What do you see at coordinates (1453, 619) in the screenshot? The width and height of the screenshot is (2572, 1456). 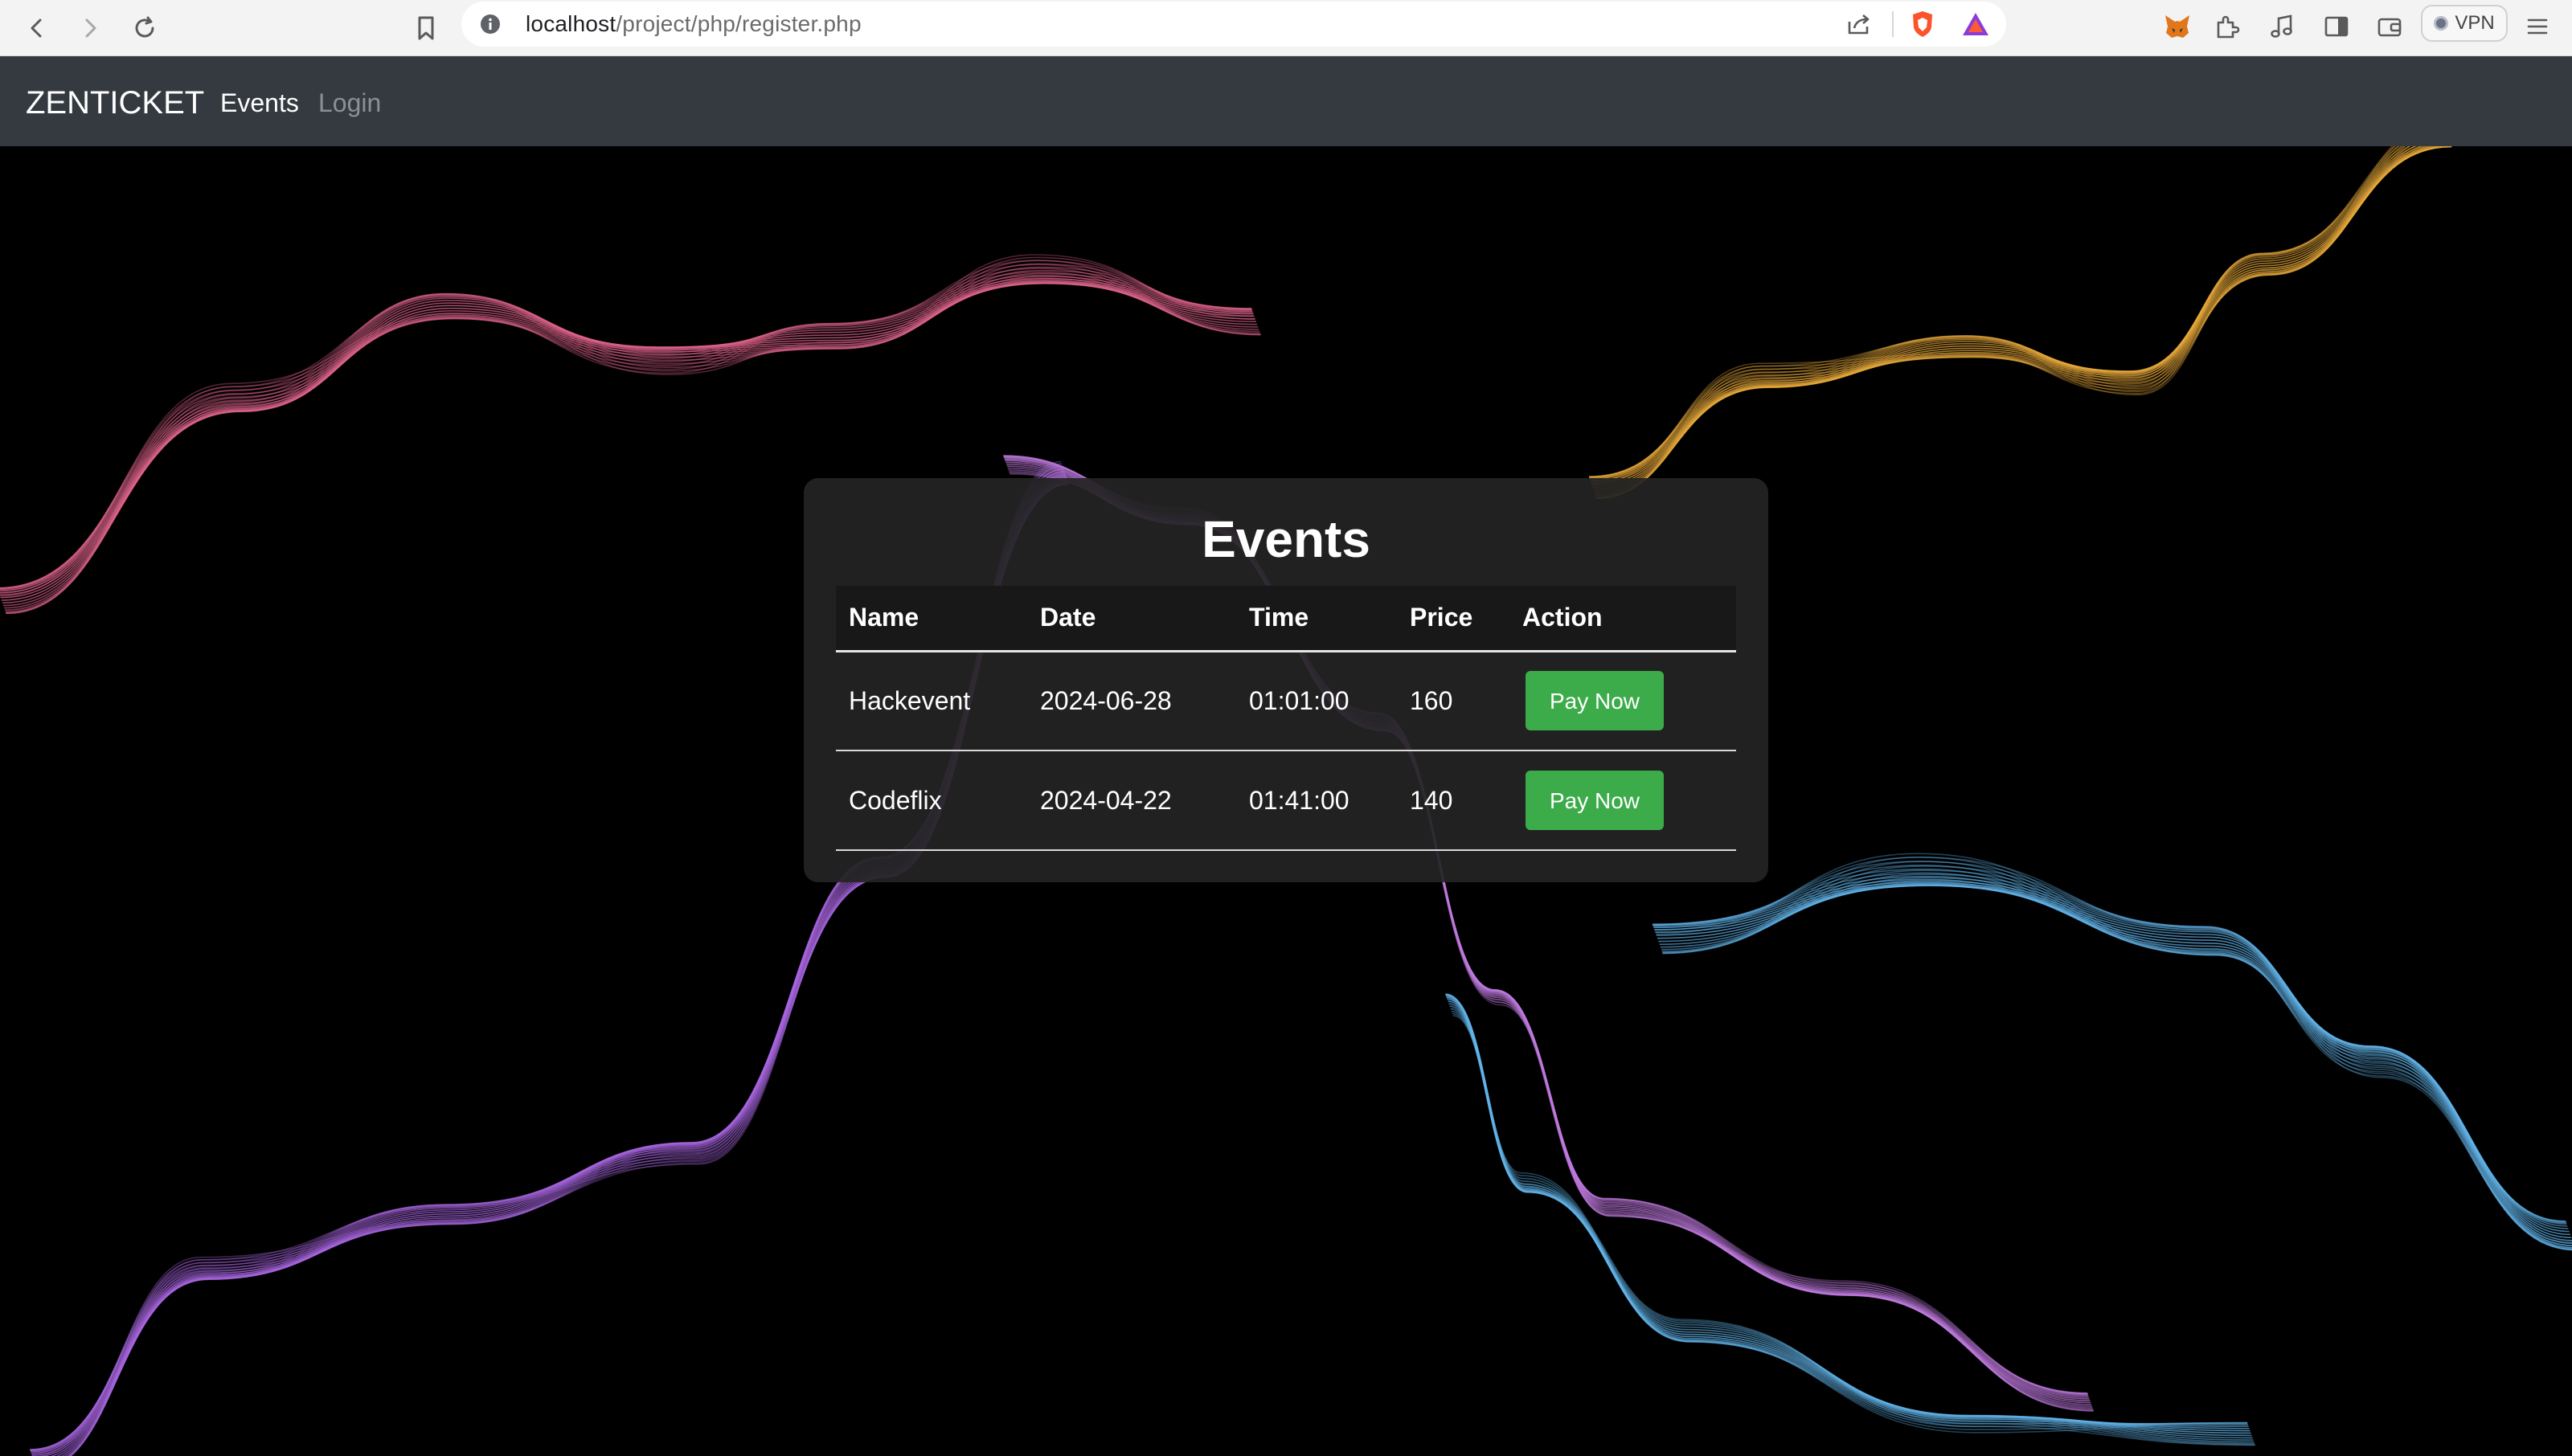 I see `column-header-price: Price` at bounding box center [1453, 619].